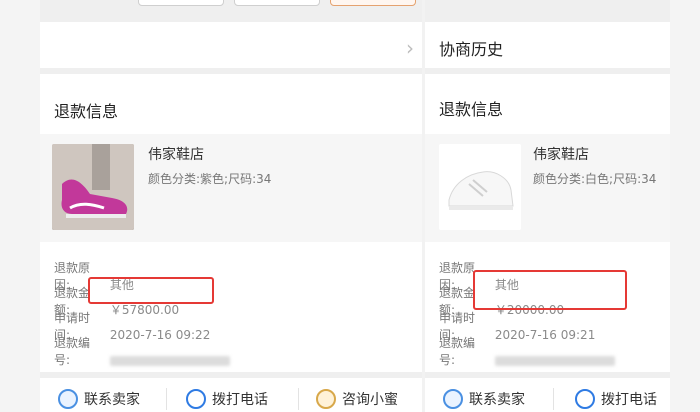  What do you see at coordinates (410, 48) in the screenshot?
I see `chevron-right-icon: ›` at bounding box center [410, 48].